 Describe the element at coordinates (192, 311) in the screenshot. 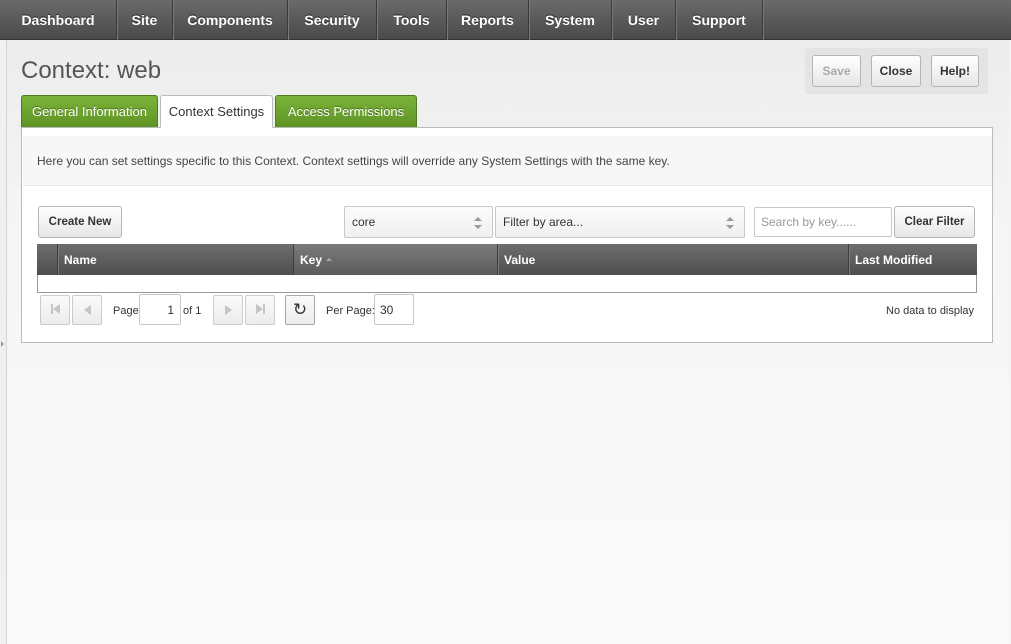

I see `page-count-label: of 1` at that location.